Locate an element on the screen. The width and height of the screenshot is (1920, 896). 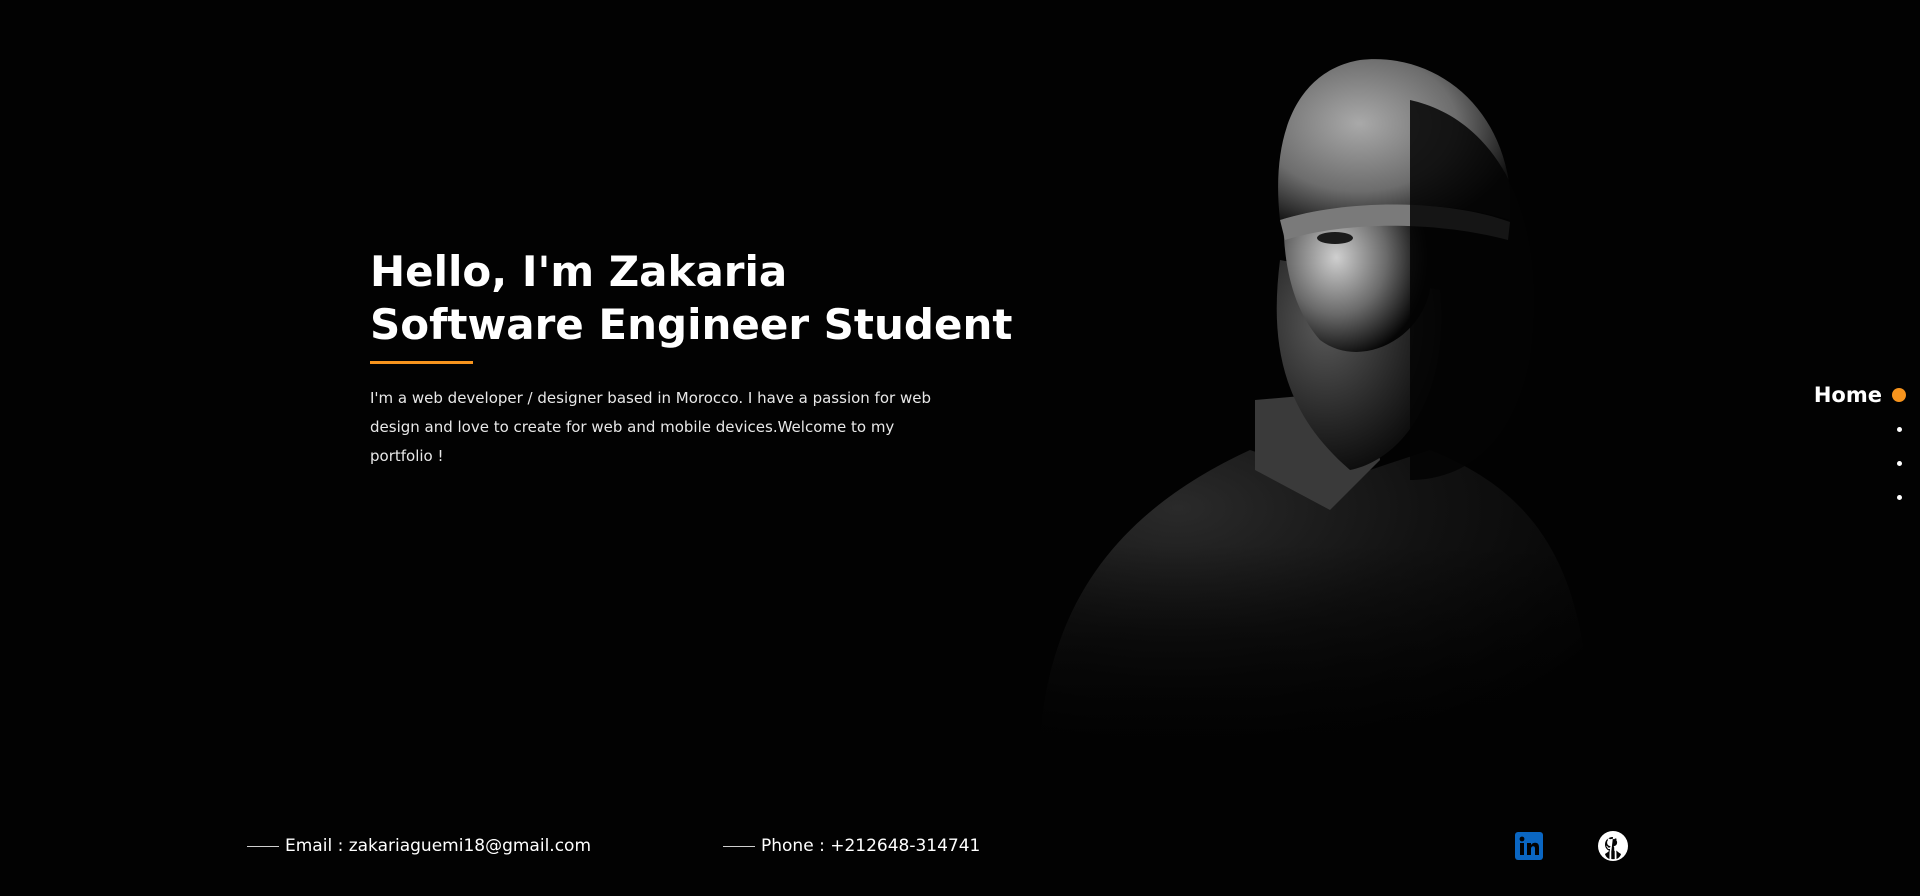
email-text: Email : zakariaguemi18@gmail.com is located at coordinates (438, 846).